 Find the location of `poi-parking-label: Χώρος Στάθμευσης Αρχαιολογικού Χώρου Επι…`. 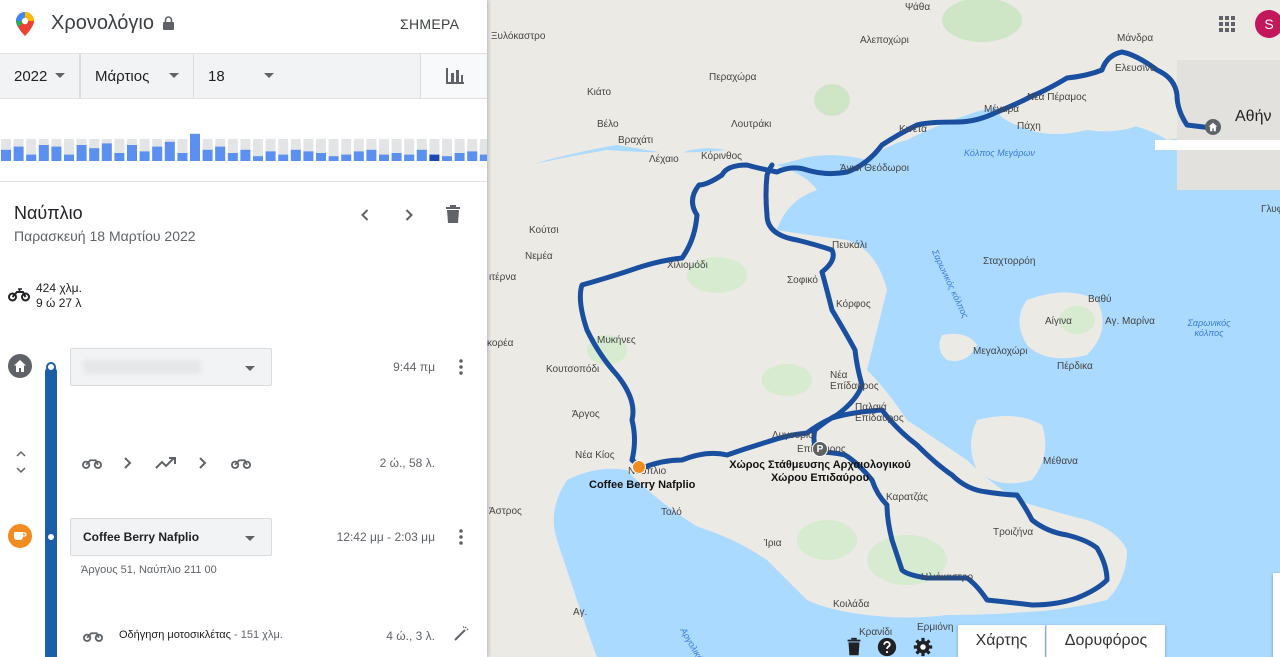

poi-parking-label: Χώρος Στάθμευσης Αρχαιολογικού Χώρου Επι… is located at coordinates (820, 472).